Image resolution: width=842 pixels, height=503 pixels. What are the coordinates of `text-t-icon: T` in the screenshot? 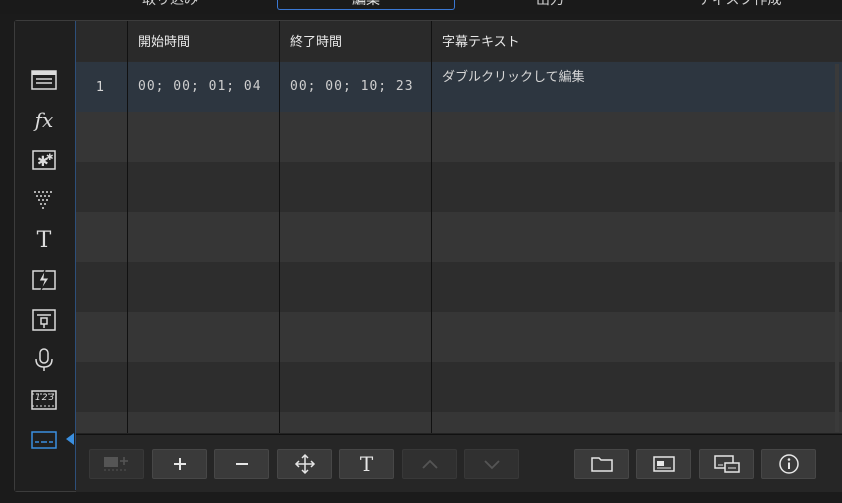 It's located at (366, 464).